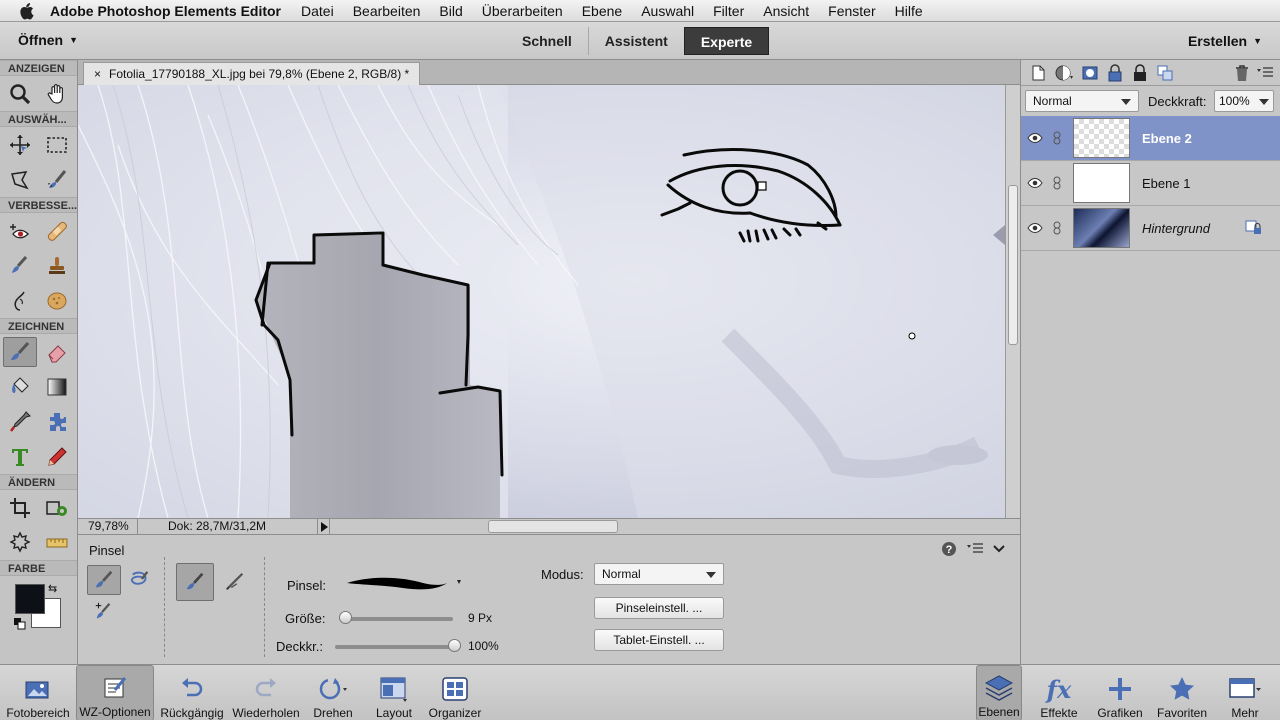 The width and height of the screenshot is (1280, 720). What do you see at coordinates (97, 74) in the screenshot?
I see `close-tab-icon: ×` at bounding box center [97, 74].